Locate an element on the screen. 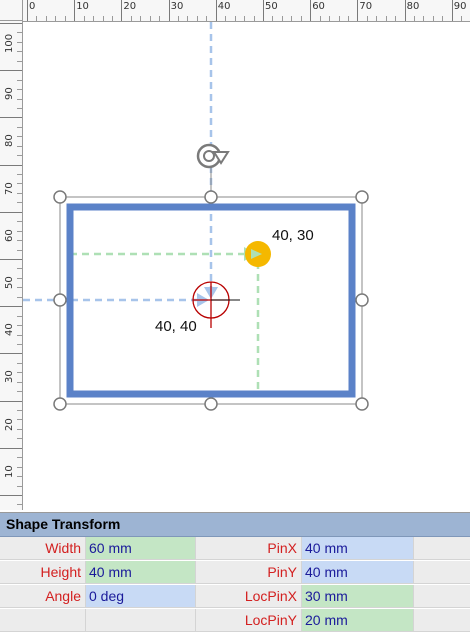  handle-bottom-left is located at coordinates (60, 404).